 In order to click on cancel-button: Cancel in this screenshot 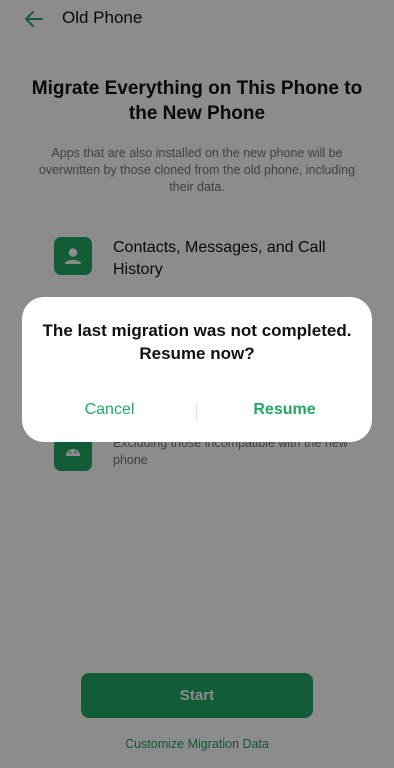, I will do `click(109, 410)`.